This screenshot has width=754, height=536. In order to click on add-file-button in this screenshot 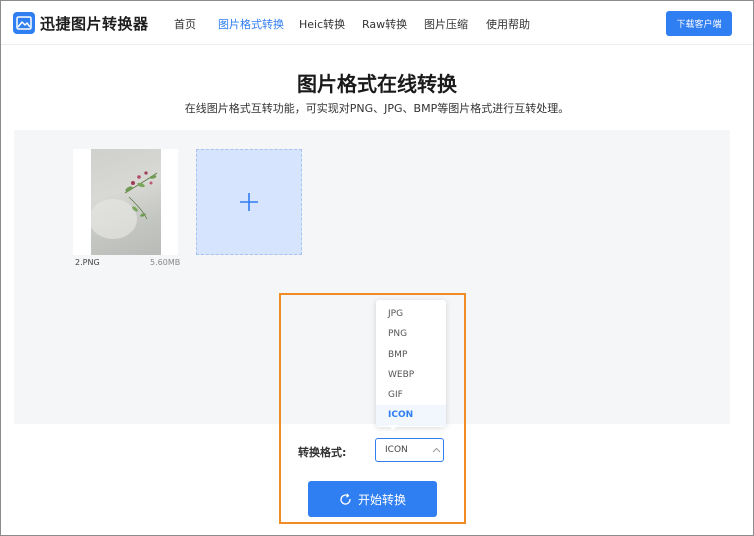, I will do `click(249, 202)`.